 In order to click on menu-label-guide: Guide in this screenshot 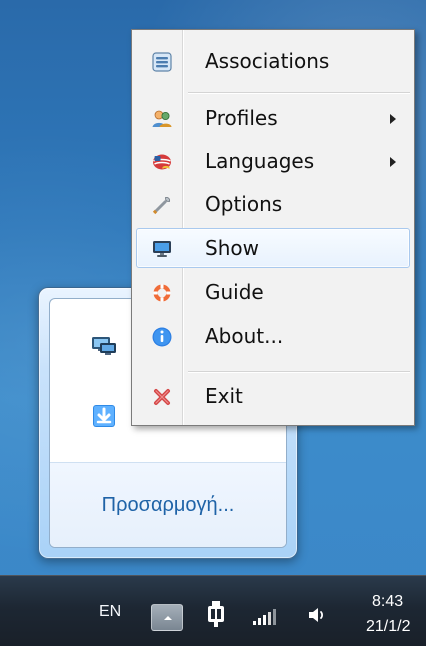, I will do `click(234, 292)`.